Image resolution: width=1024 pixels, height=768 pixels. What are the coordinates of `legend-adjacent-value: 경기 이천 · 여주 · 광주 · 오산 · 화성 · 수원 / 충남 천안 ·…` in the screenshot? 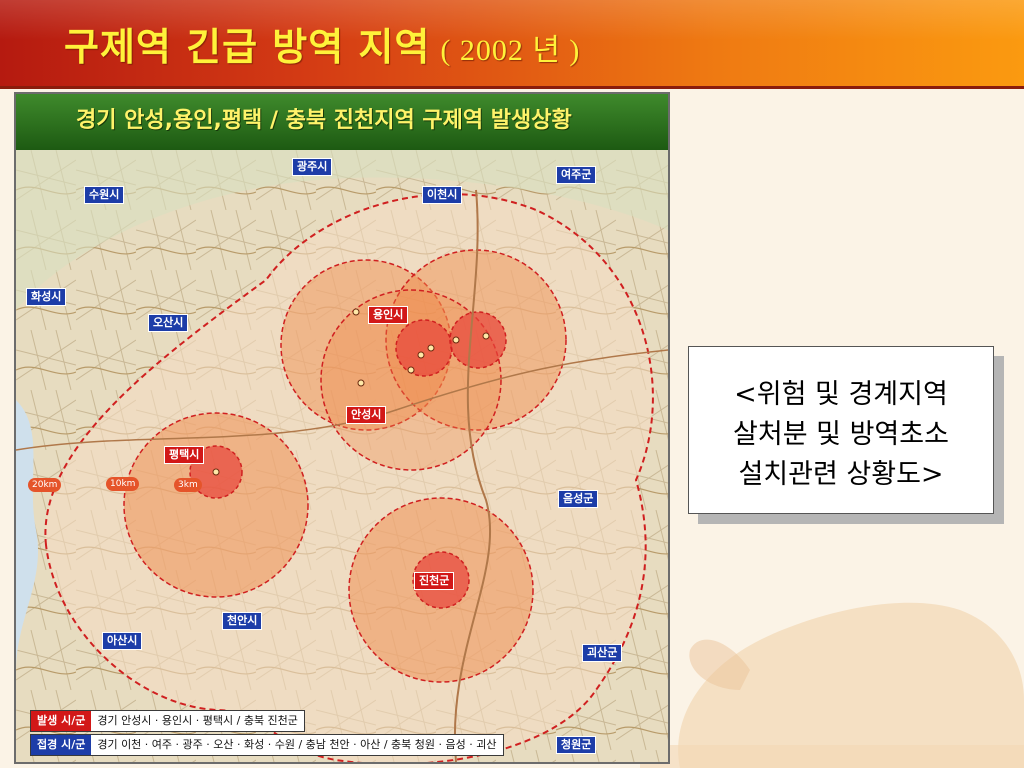 It's located at (297, 744).